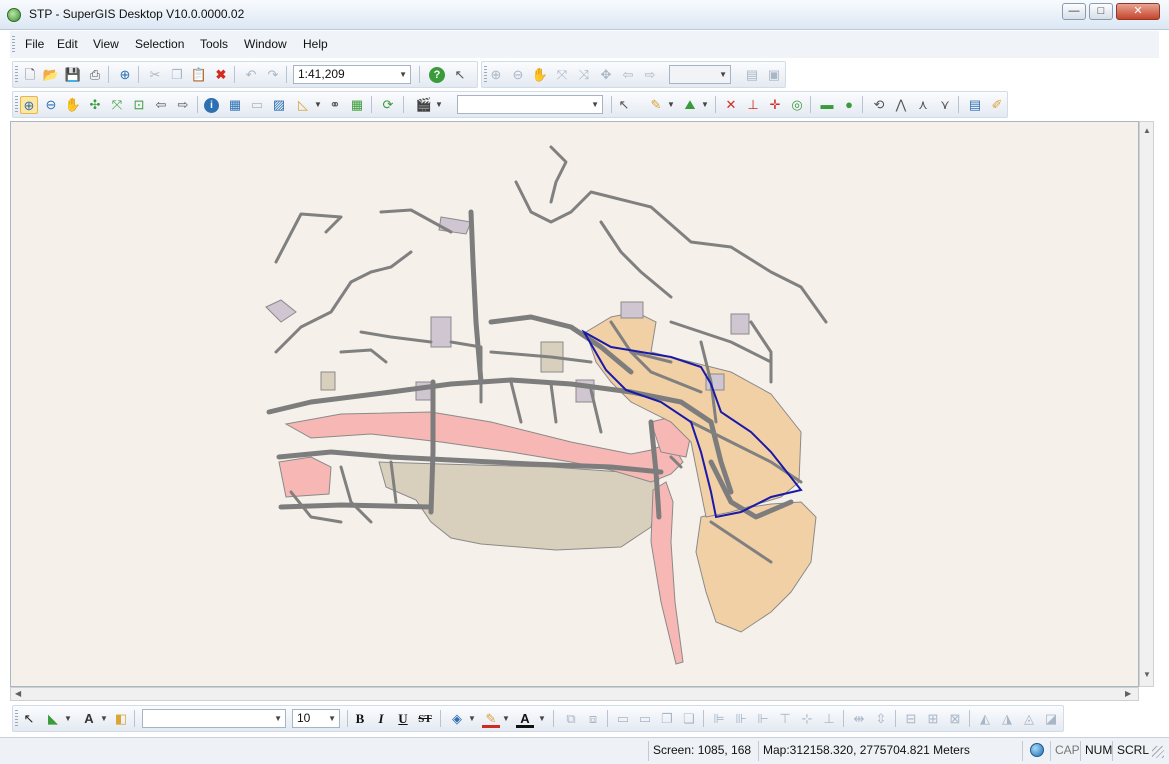 The image size is (1169, 764). I want to click on ungroup-icon: ⧈, so click(593, 719).